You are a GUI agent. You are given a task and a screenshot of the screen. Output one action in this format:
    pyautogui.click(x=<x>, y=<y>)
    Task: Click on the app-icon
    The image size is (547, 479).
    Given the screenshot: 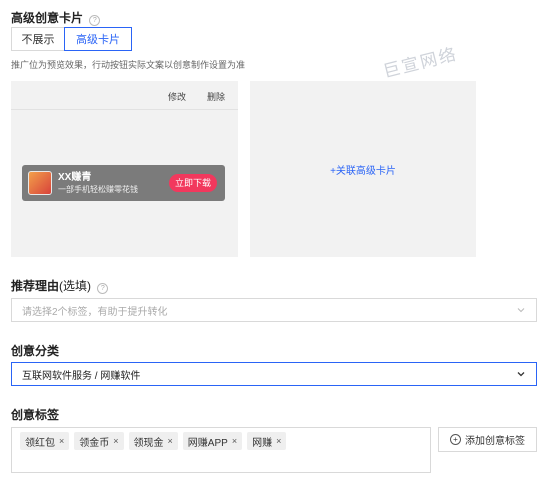 What is the action you would take?
    pyautogui.click(x=40, y=183)
    